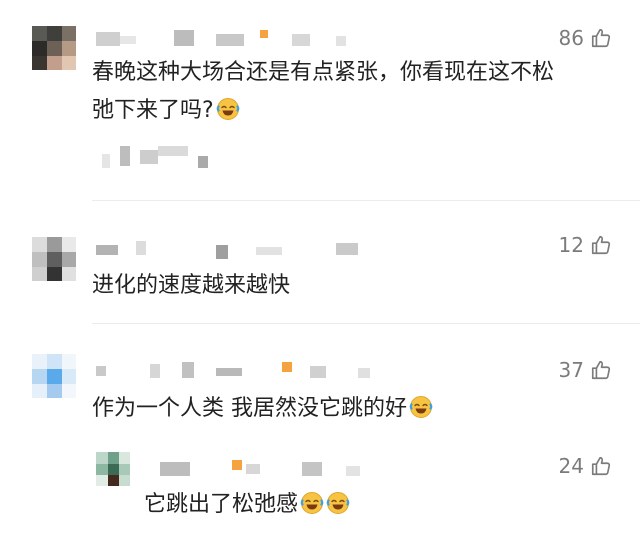 Image resolution: width=640 pixels, height=540 pixels. Describe the element at coordinates (262, 409) in the screenshot. I see `comment-text: 作为一个人类 我居然没它跳的好` at that location.